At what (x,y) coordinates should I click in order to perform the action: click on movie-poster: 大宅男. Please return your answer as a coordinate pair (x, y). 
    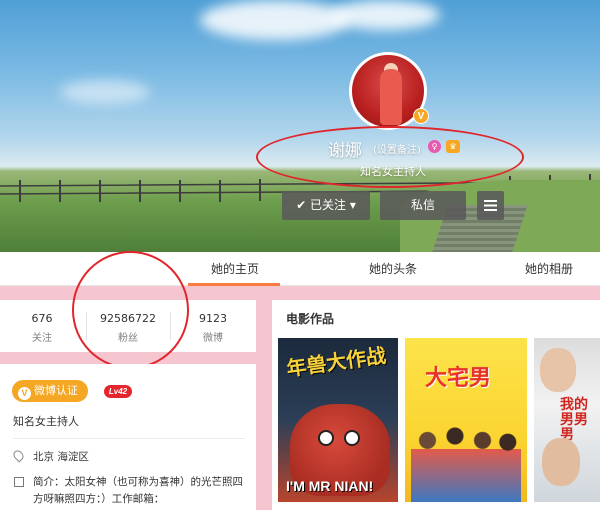
    Looking at the image, I should click on (466, 420).